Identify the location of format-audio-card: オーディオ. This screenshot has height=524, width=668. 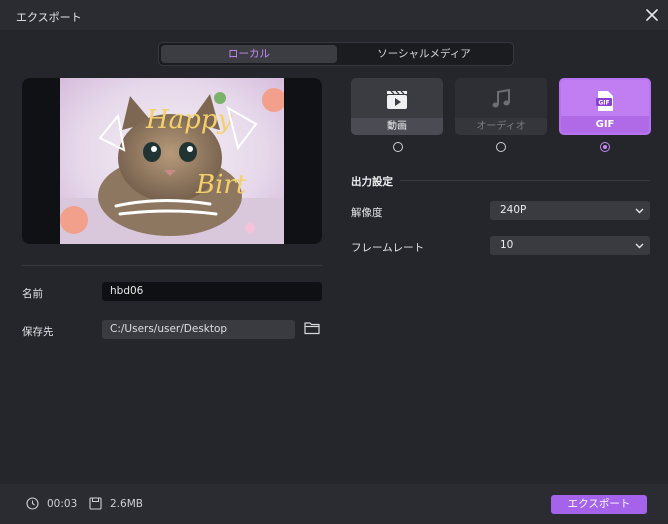
(501, 106).